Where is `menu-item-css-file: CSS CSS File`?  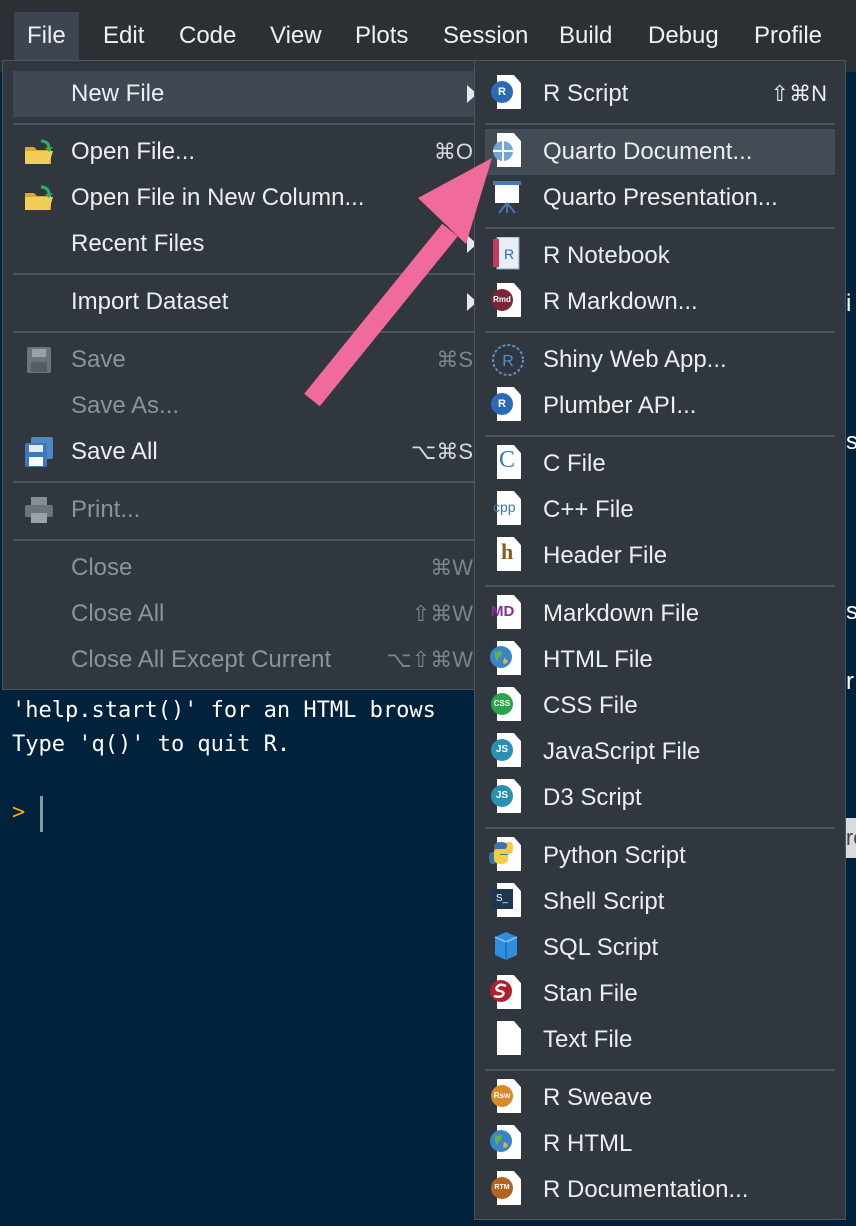
menu-item-css-file: CSS CSS File is located at coordinates (660, 706).